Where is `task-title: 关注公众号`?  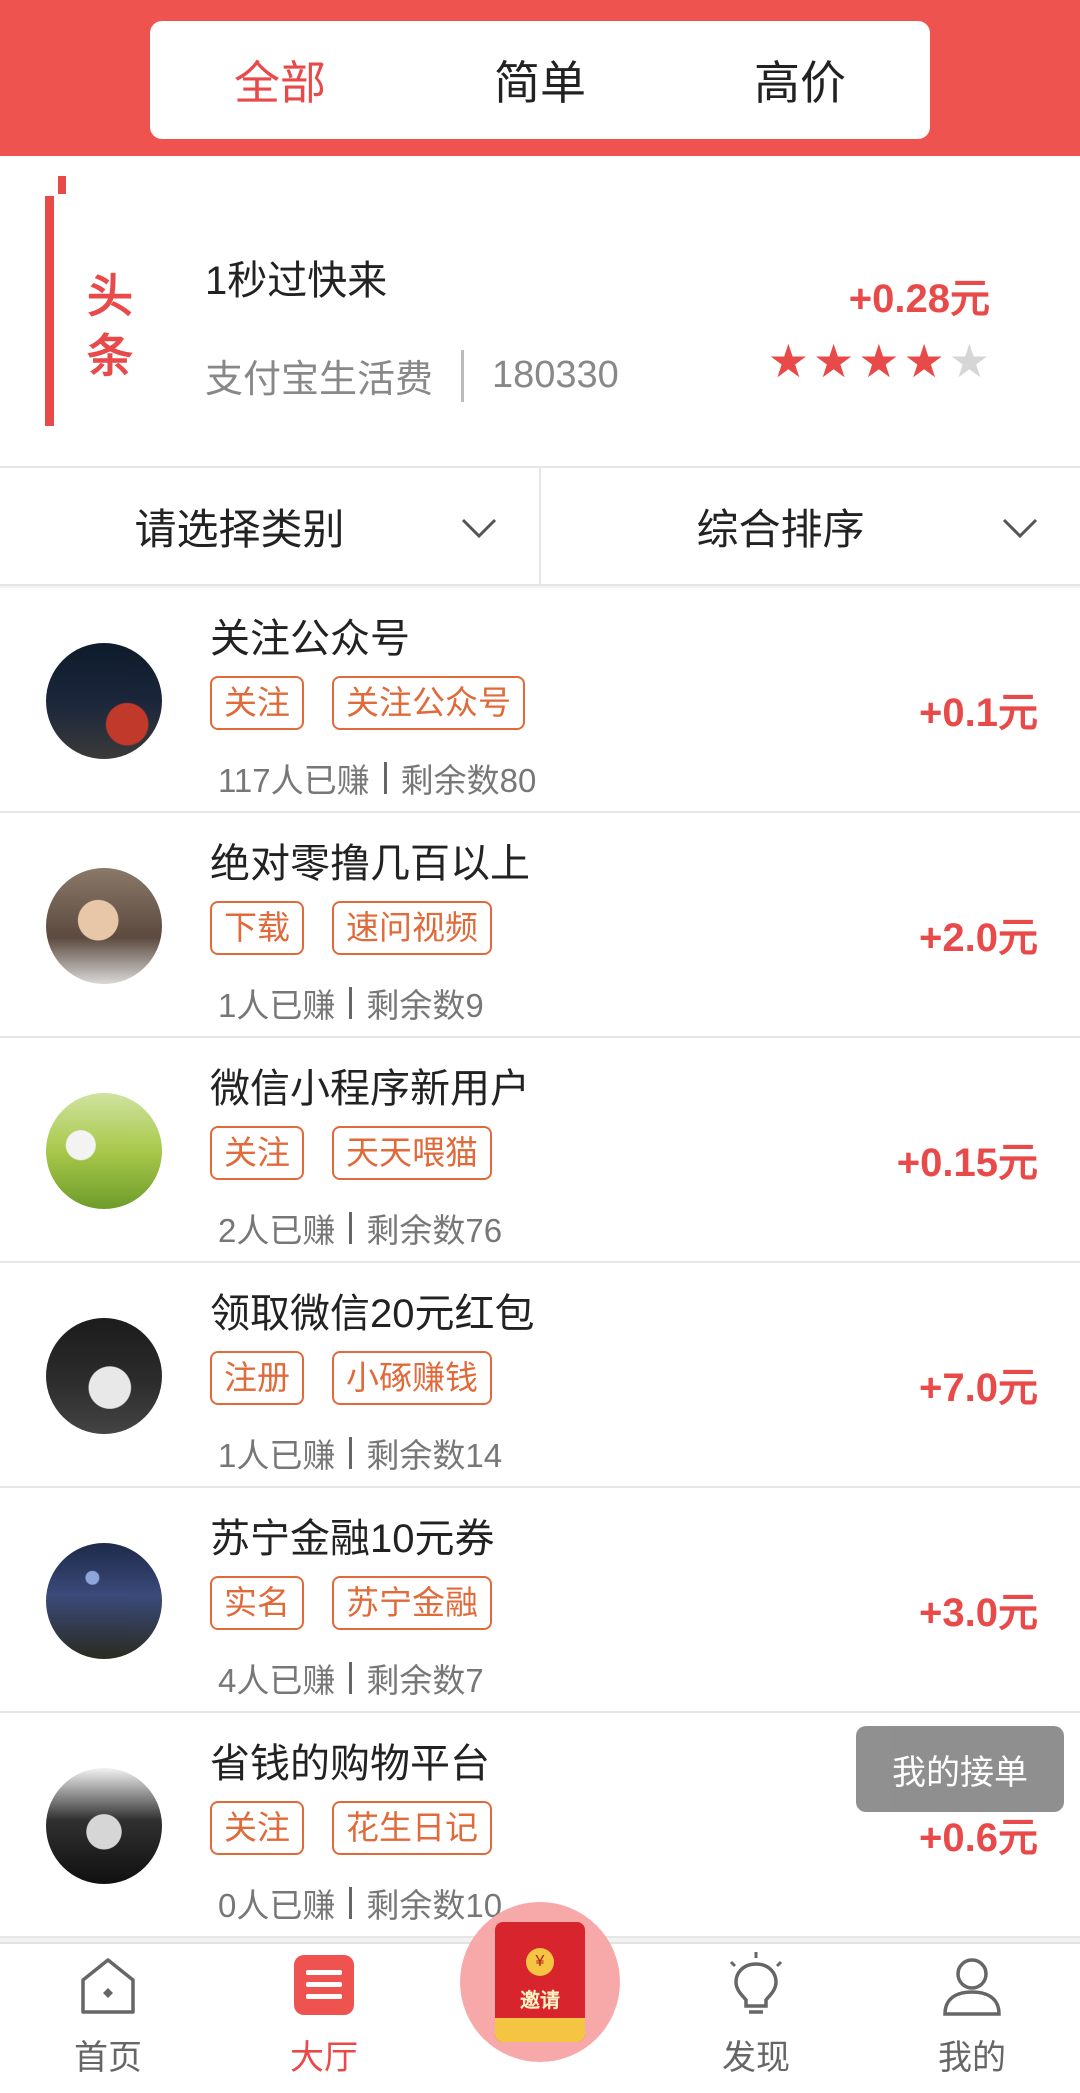 task-title: 关注公众号 is located at coordinates (310, 639).